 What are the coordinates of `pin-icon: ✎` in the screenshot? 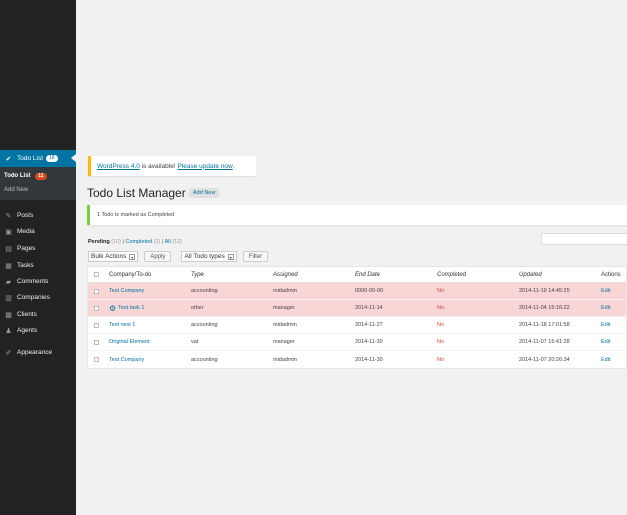 It's located at (8, 216).